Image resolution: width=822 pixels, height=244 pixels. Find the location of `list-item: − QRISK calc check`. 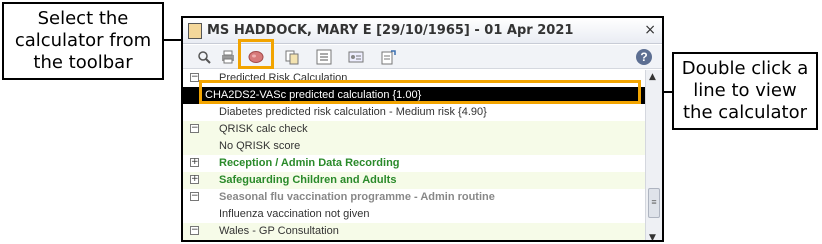

list-item: − QRISK calc check is located at coordinates (415, 129).